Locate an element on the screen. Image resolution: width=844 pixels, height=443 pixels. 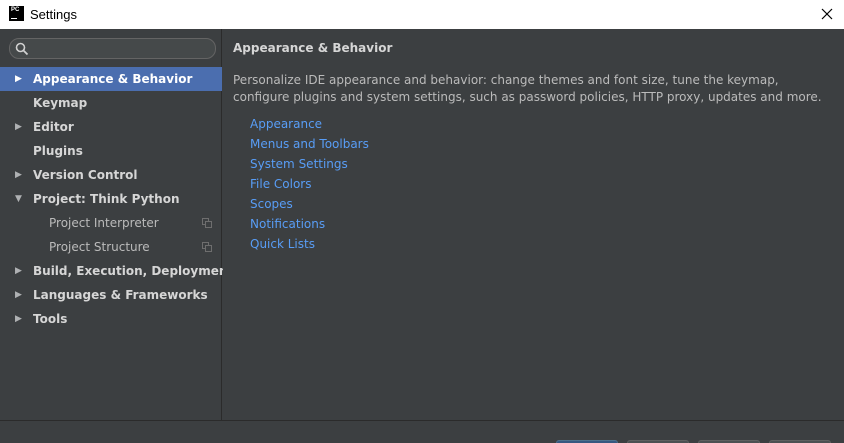
tree-item-label: Plugins is located at coordinates (58, 151).